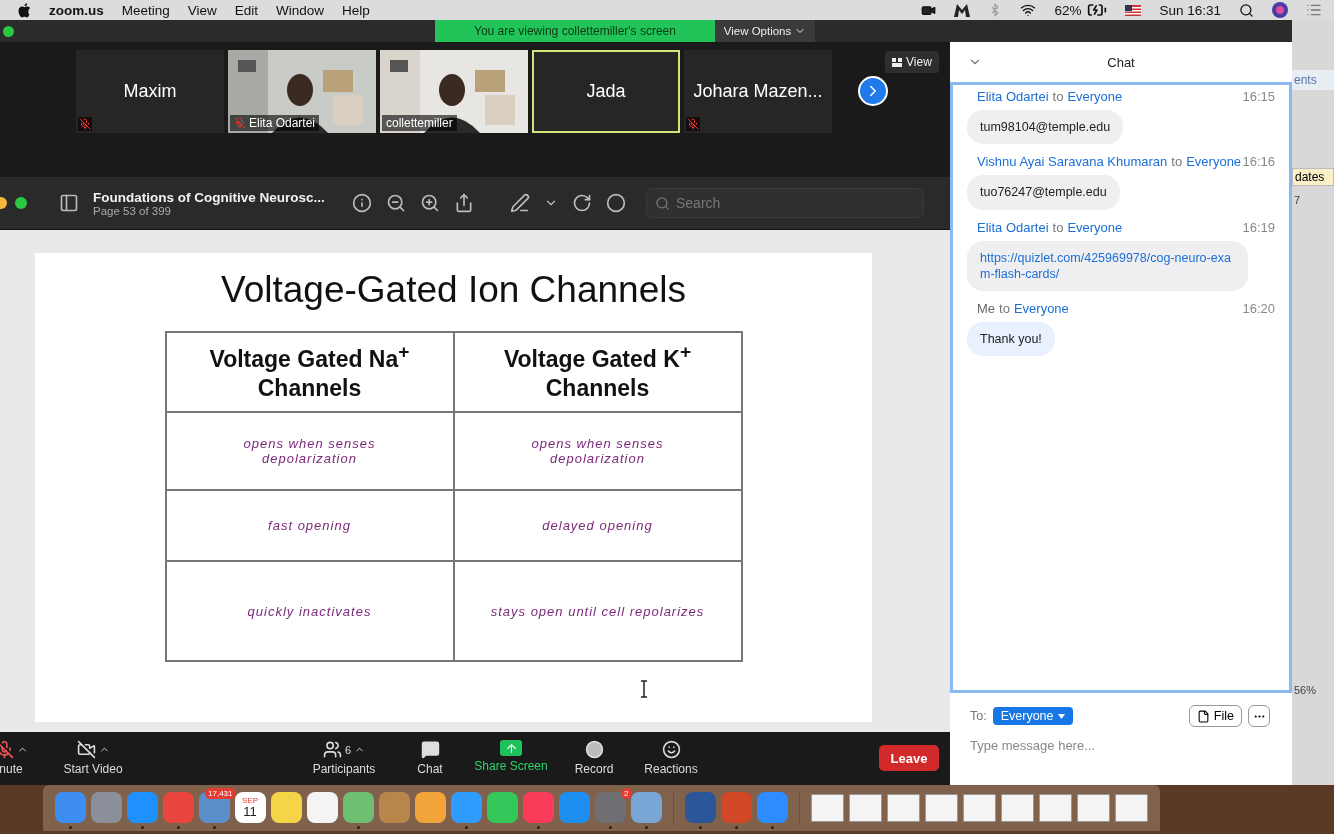 Image resolution: width=1334 pixels, height=834 pixels. Describe the element at coordinates (1043, 192) in the screenshot. I see `message-bubble: tuo76247@temple.edu` at that location.